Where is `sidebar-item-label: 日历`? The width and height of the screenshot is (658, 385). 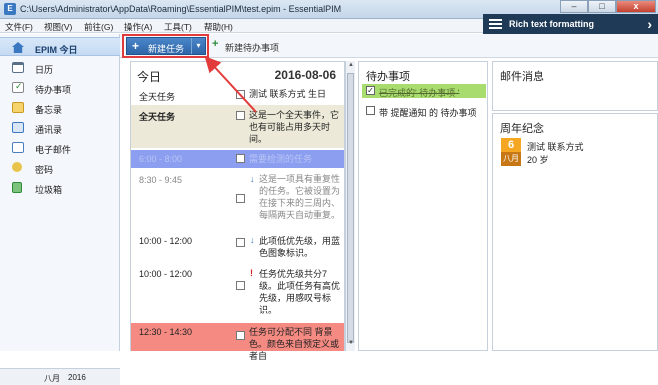
sidebar-item-label: 日历 is located at coordinates (44, 70).